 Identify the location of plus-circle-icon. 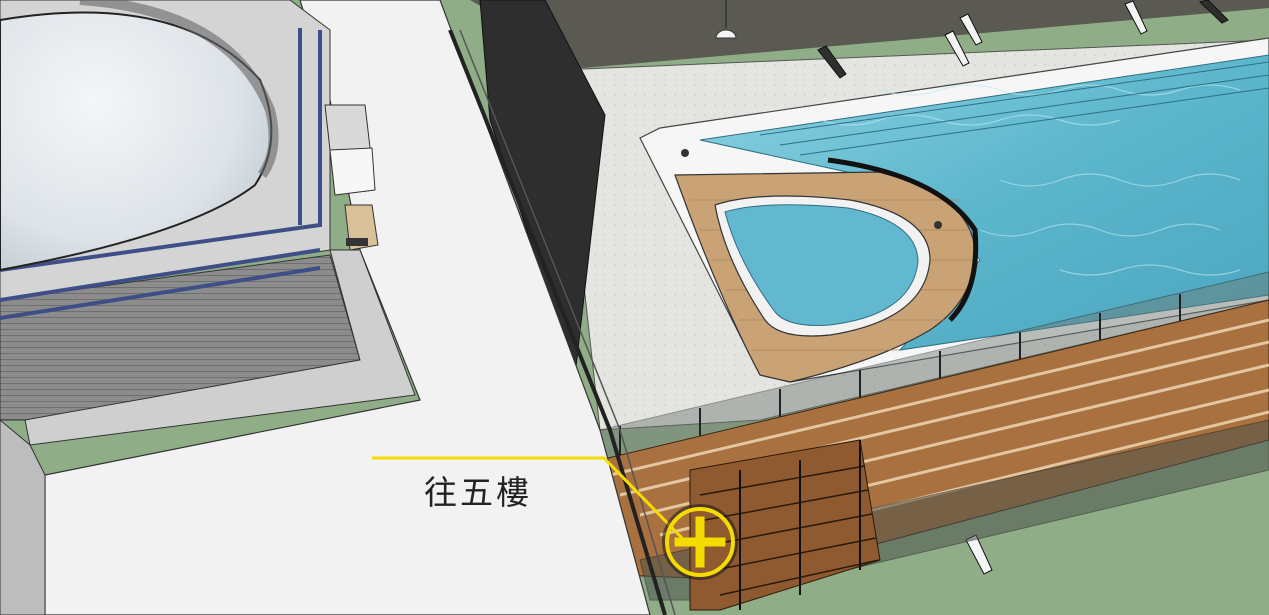
(700, 542).